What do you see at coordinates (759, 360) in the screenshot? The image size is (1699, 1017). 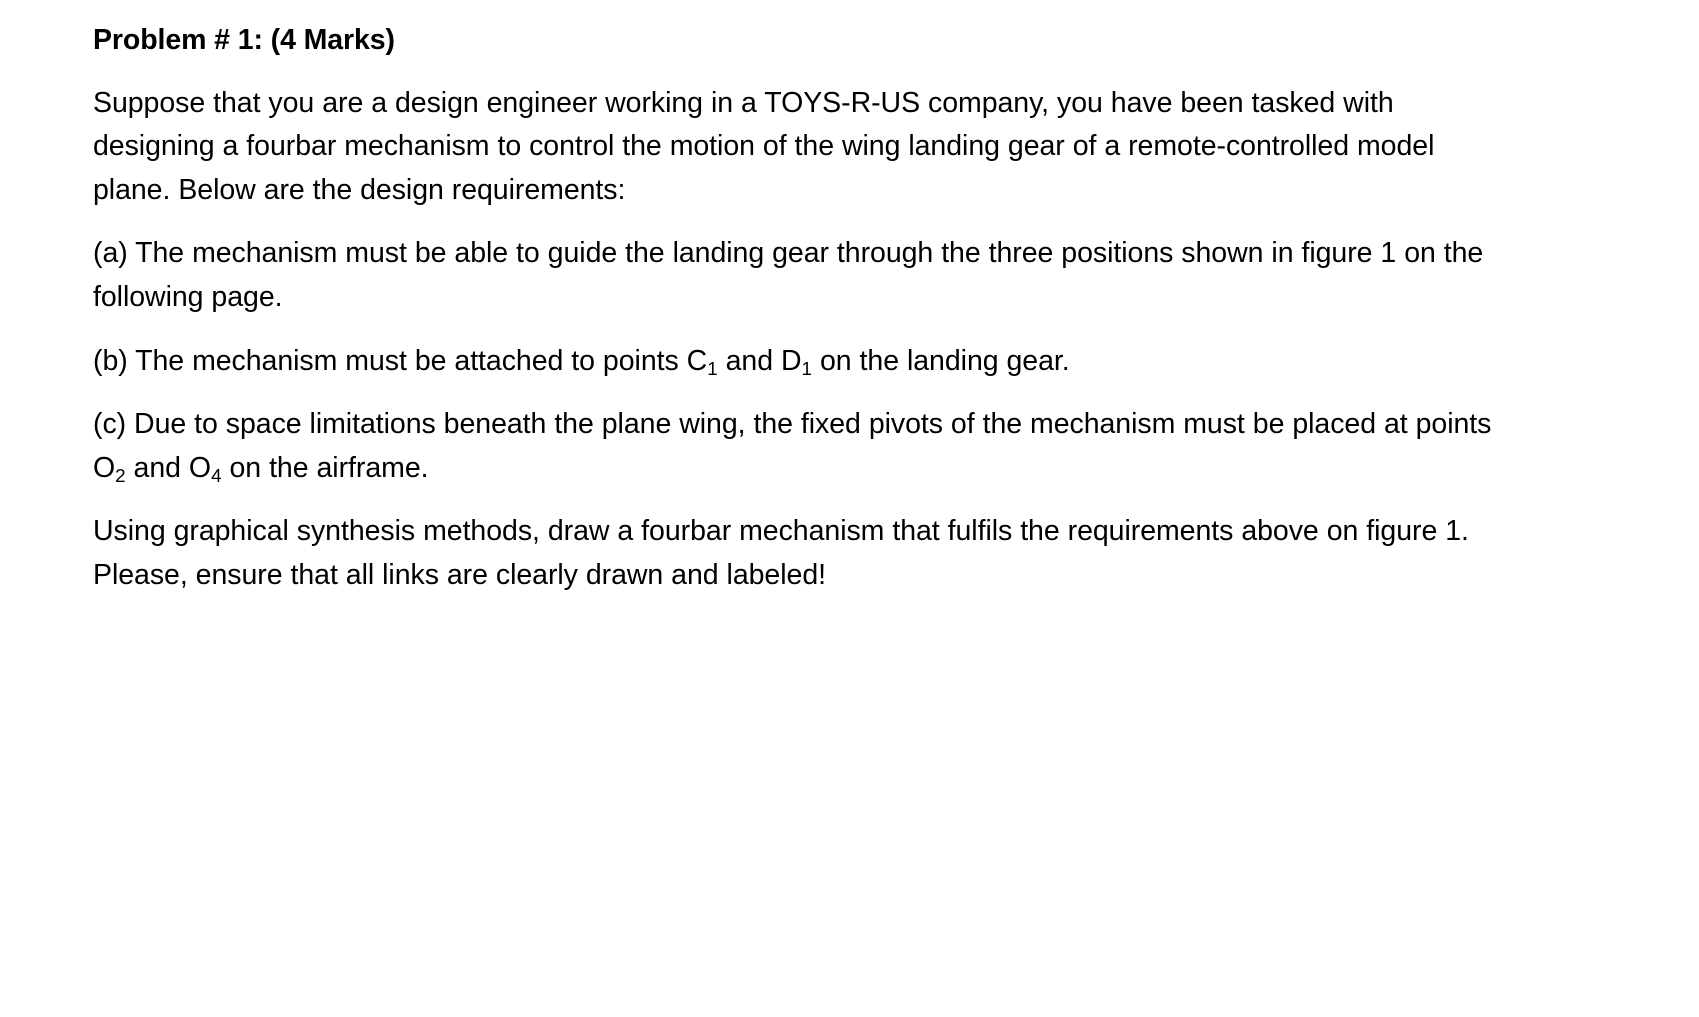 I see `requirement-b-middle: and D` at bounding box center [759, 360].